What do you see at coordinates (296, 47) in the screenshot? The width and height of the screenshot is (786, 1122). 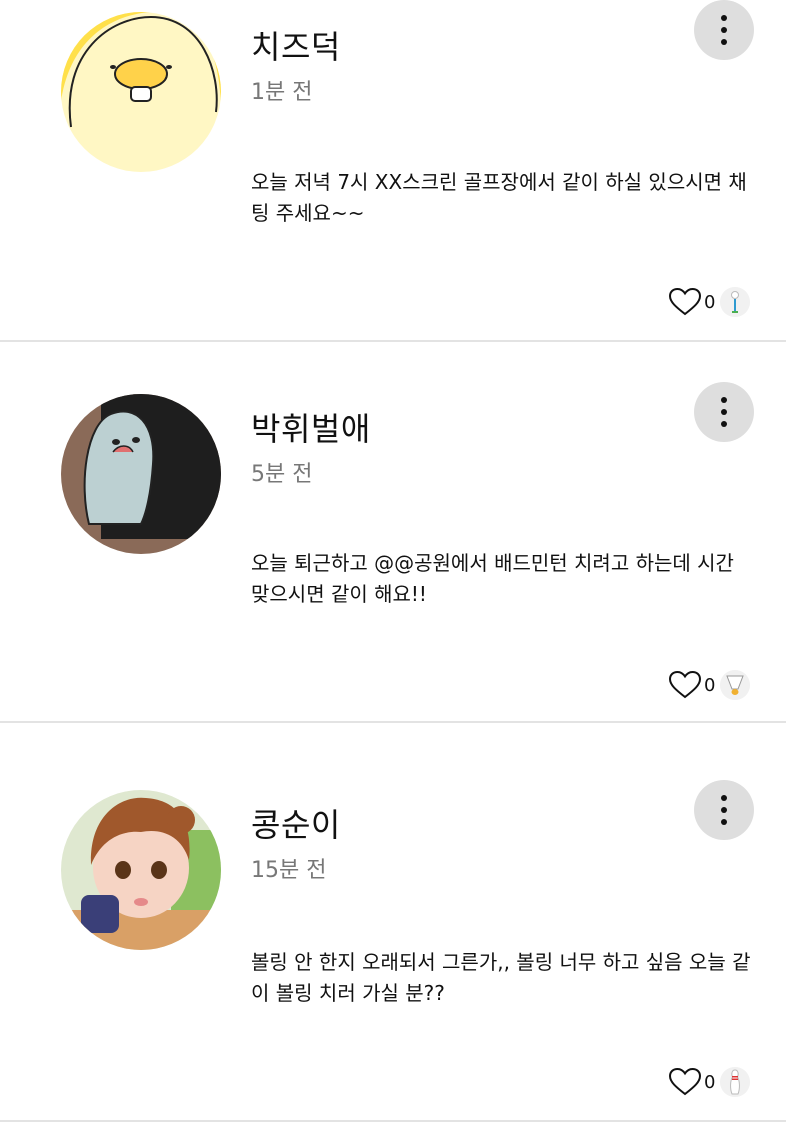 I see `author-name: 치즈덕` at bounding box center [296, 47].